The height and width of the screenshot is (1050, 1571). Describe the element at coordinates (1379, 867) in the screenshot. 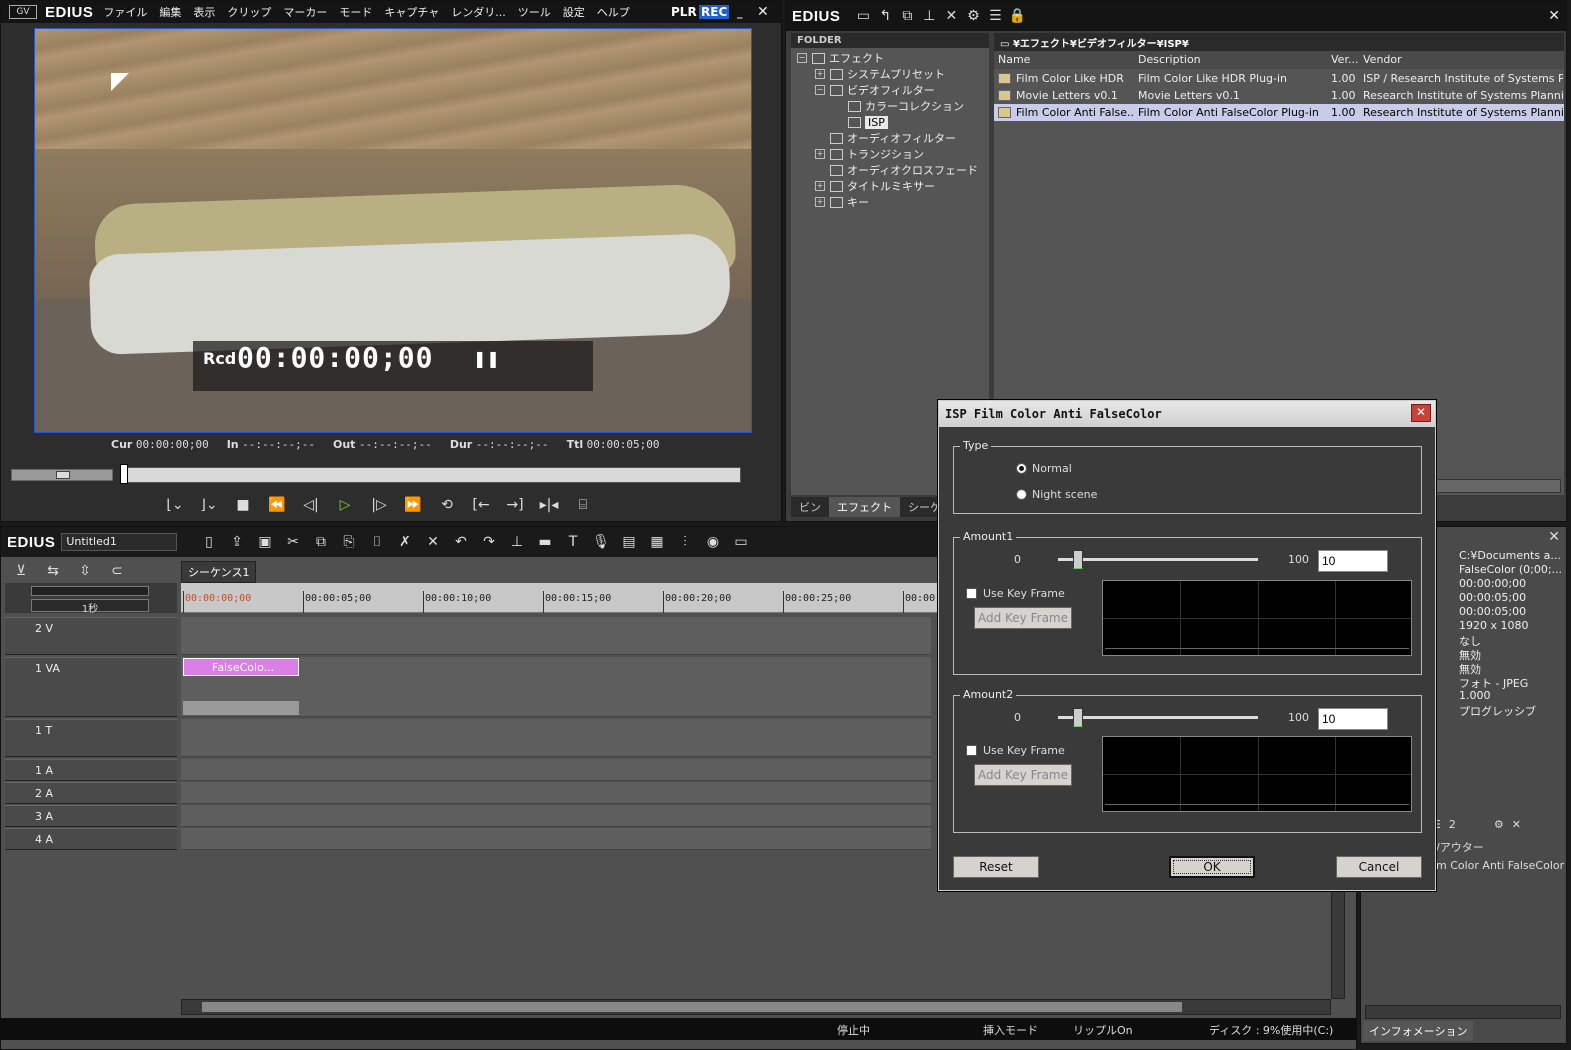

I see `cancel-button: Cancel` at that location.